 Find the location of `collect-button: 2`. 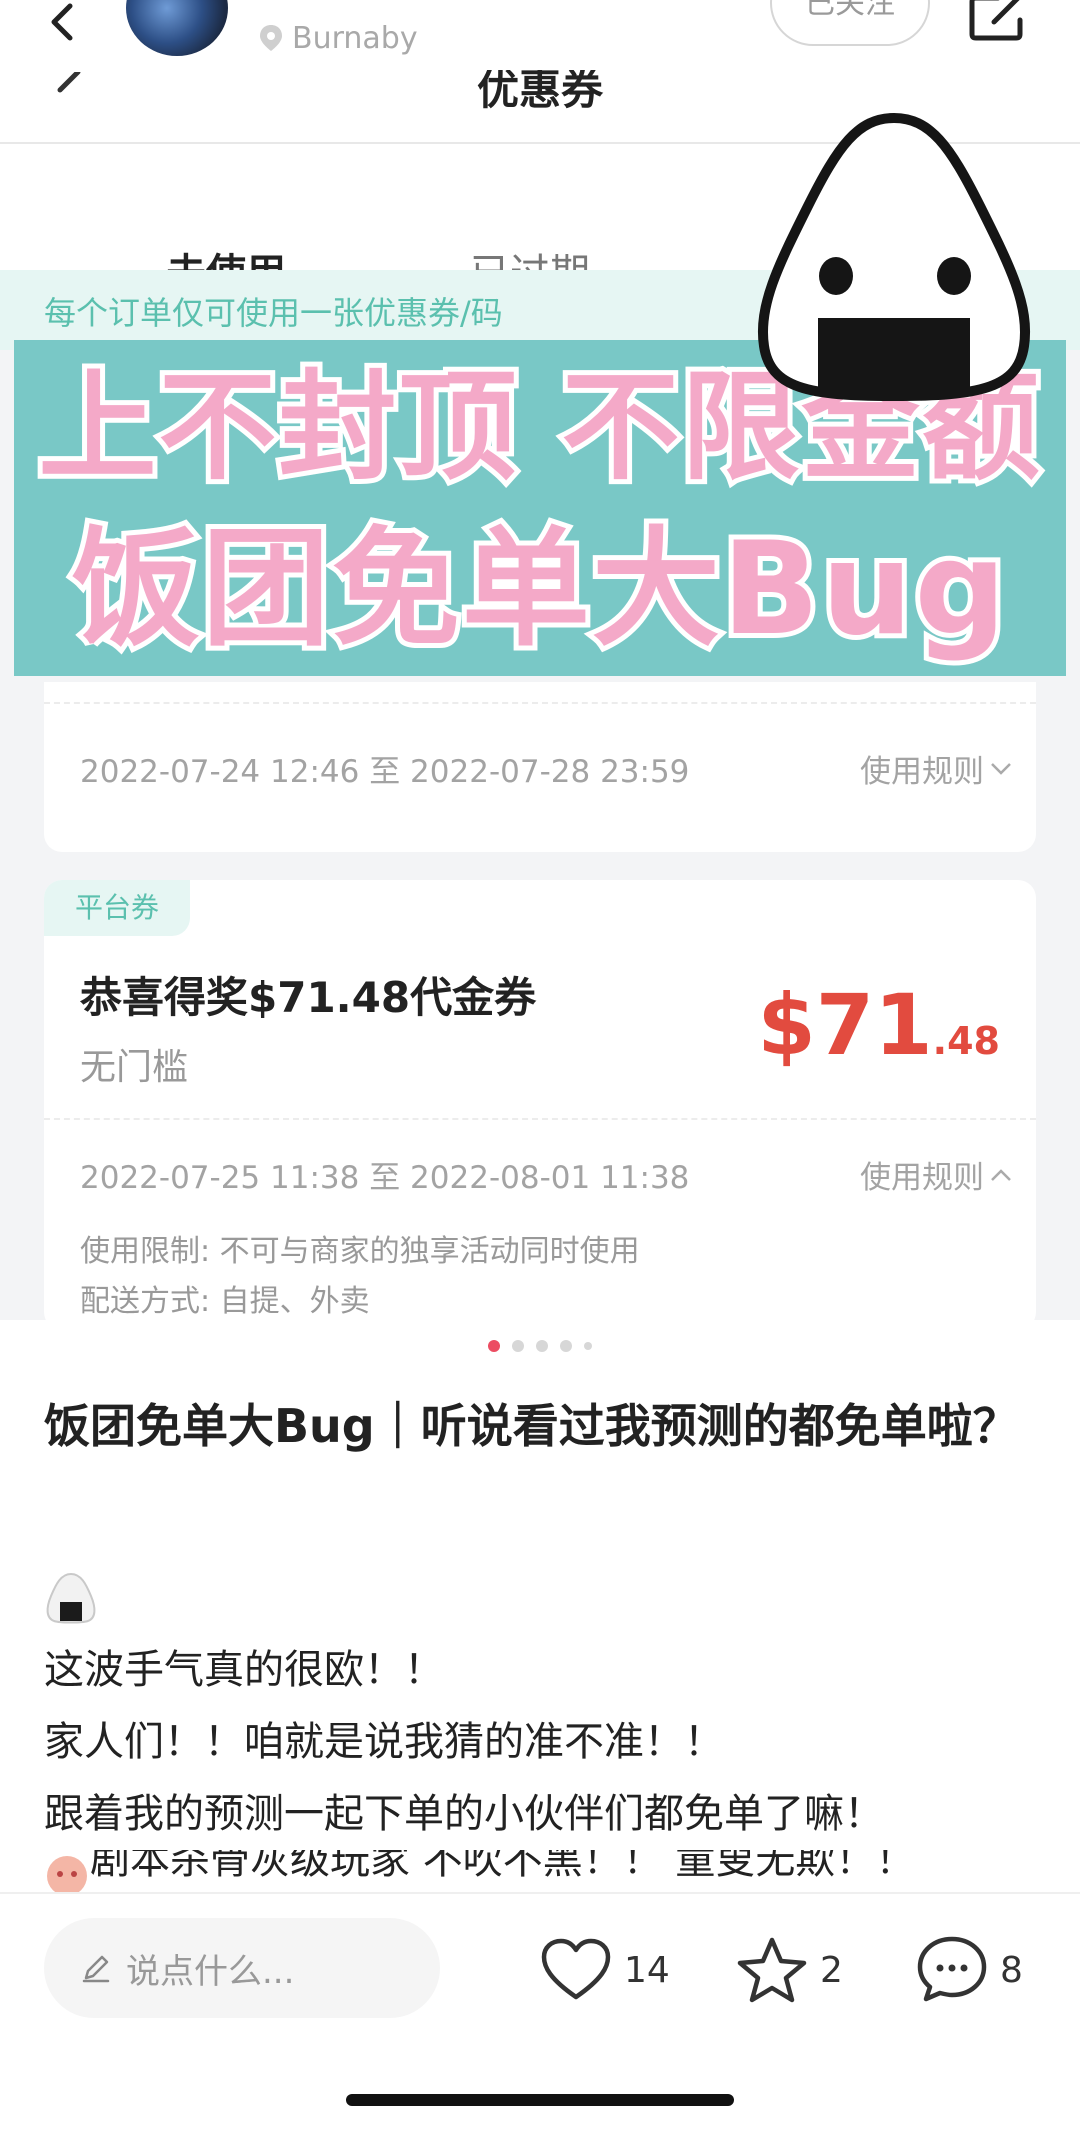

collect-button: 2 is located at coordinates (789, 1970).